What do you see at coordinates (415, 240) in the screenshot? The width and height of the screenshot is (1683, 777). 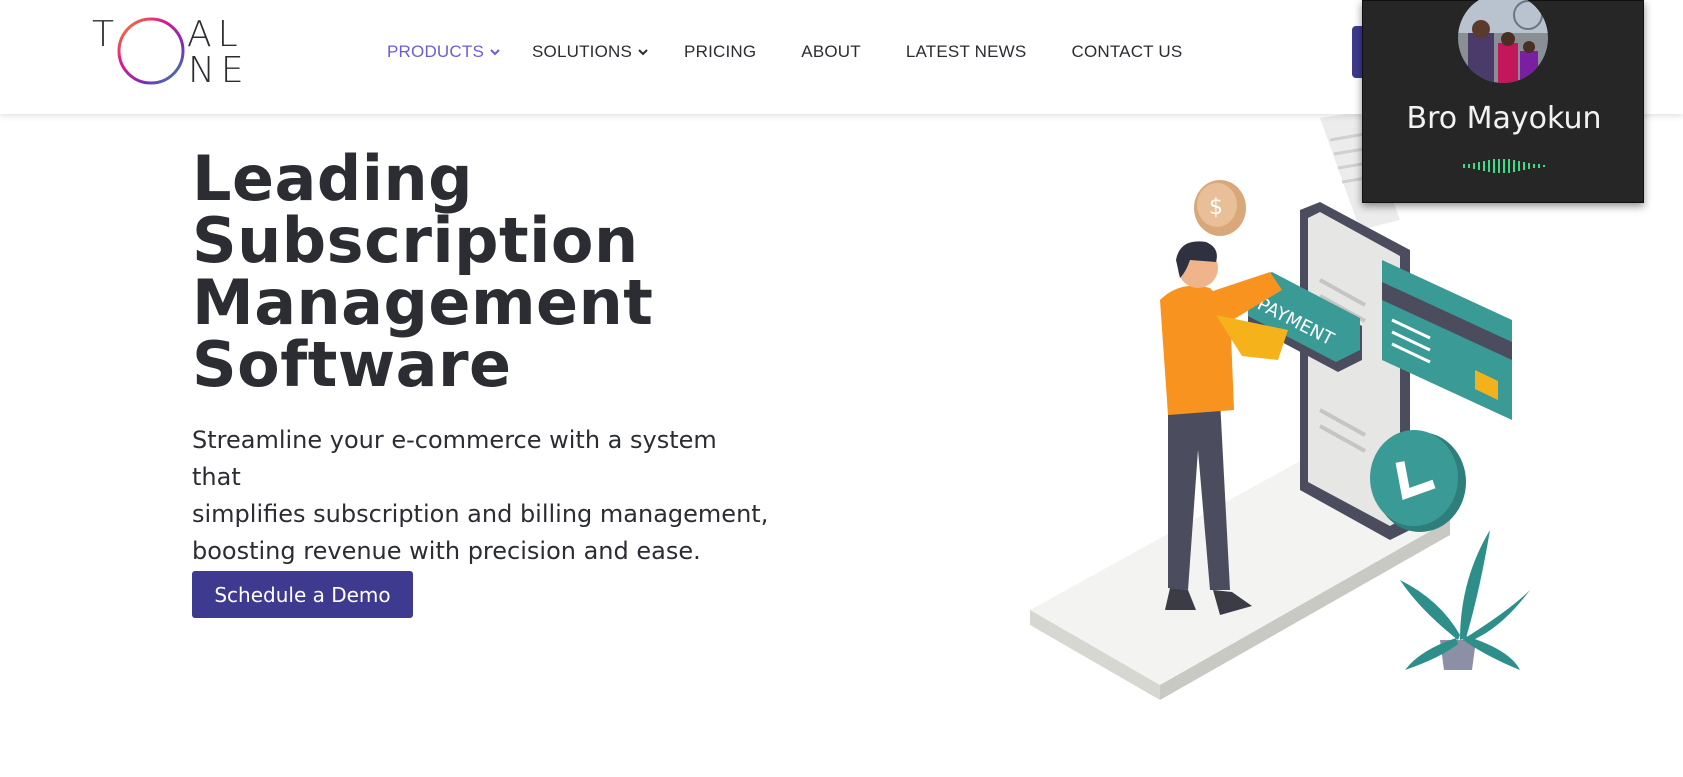 I see `hero-title-line: Subscription` at bounding box center [415, 240].